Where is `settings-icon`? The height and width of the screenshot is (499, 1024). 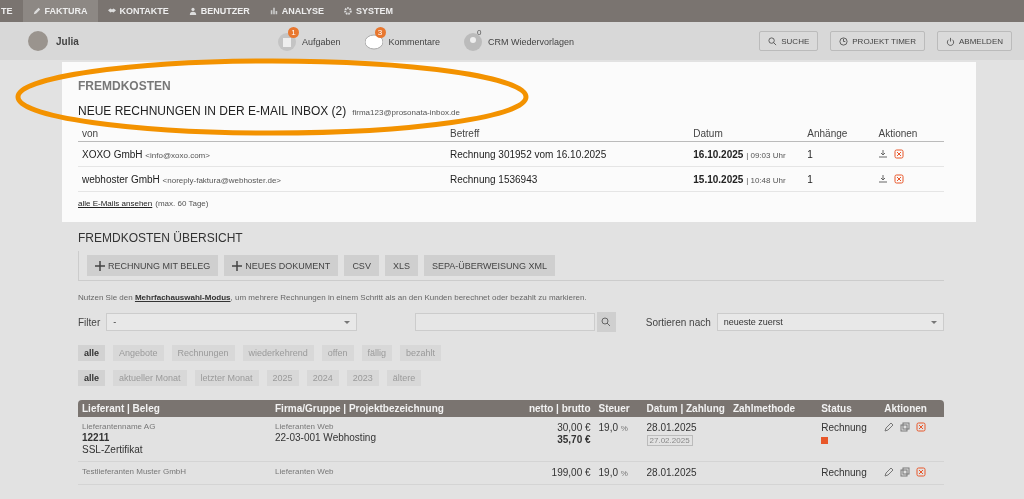
settings-icon is located at coordinates (348, 11).